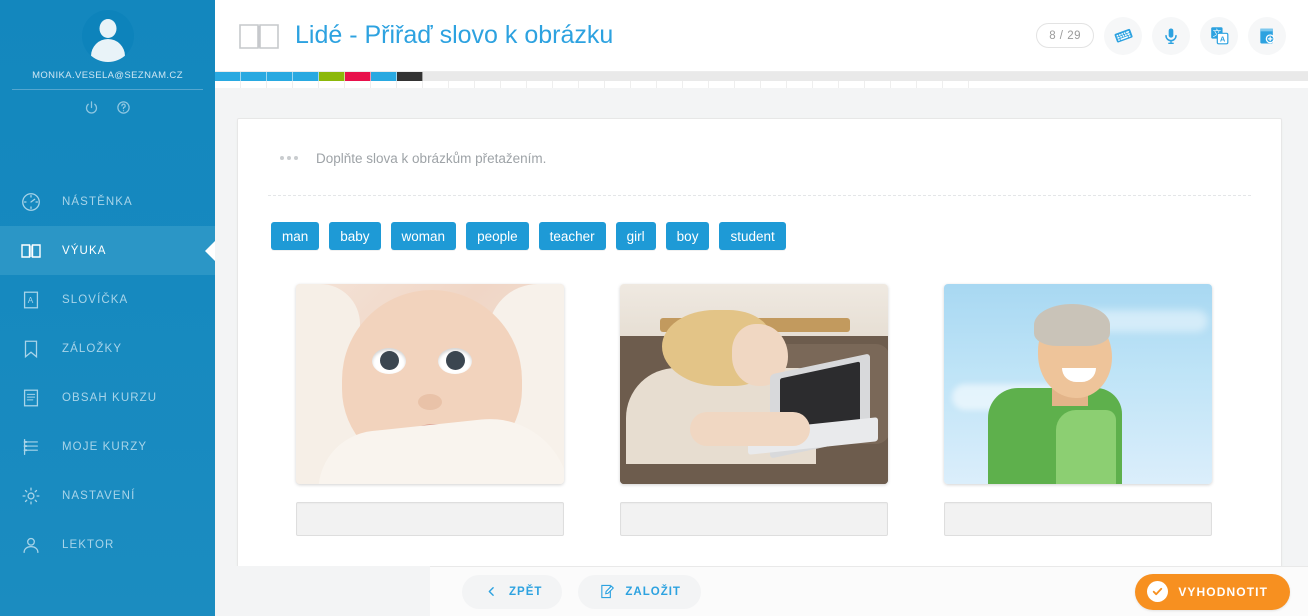 The width and height of the screenshot is (1308, 616). Describe the element at coordinates (635, 236) in the screenshot. I see `word-chip: girl` at that location.